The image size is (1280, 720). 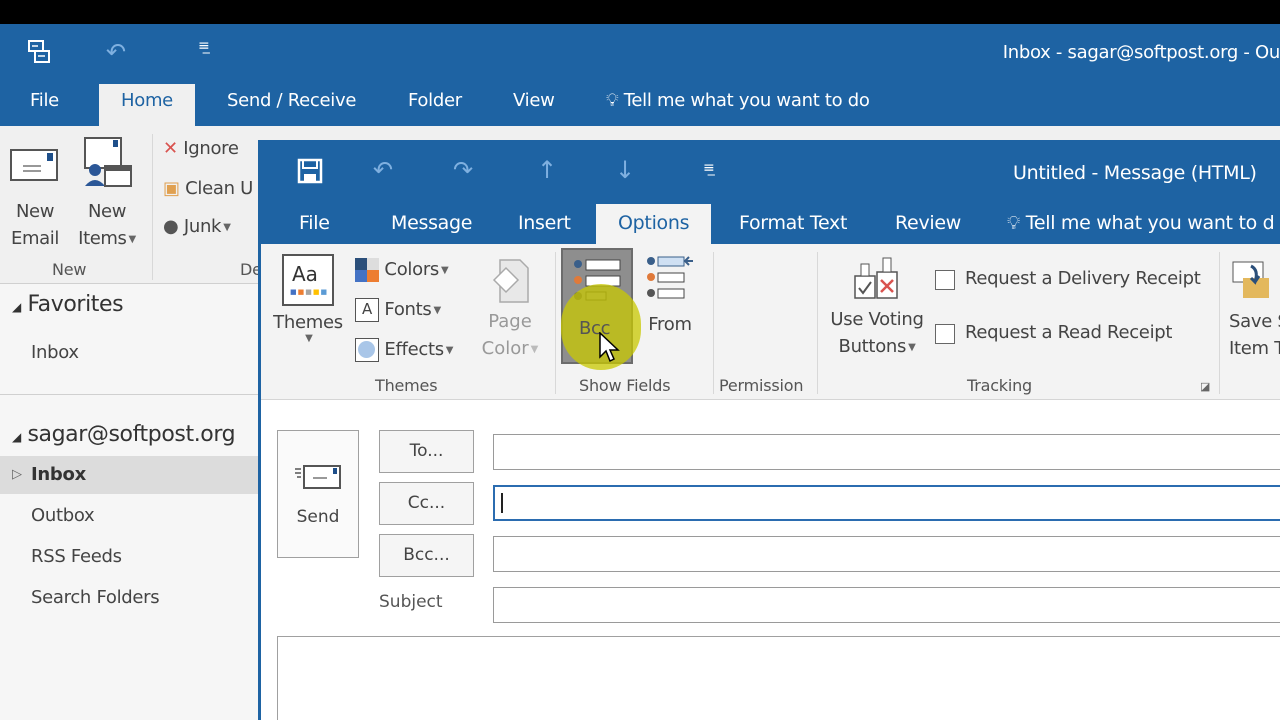 I want to click on envelope-icon, so click(x=35, y=171).